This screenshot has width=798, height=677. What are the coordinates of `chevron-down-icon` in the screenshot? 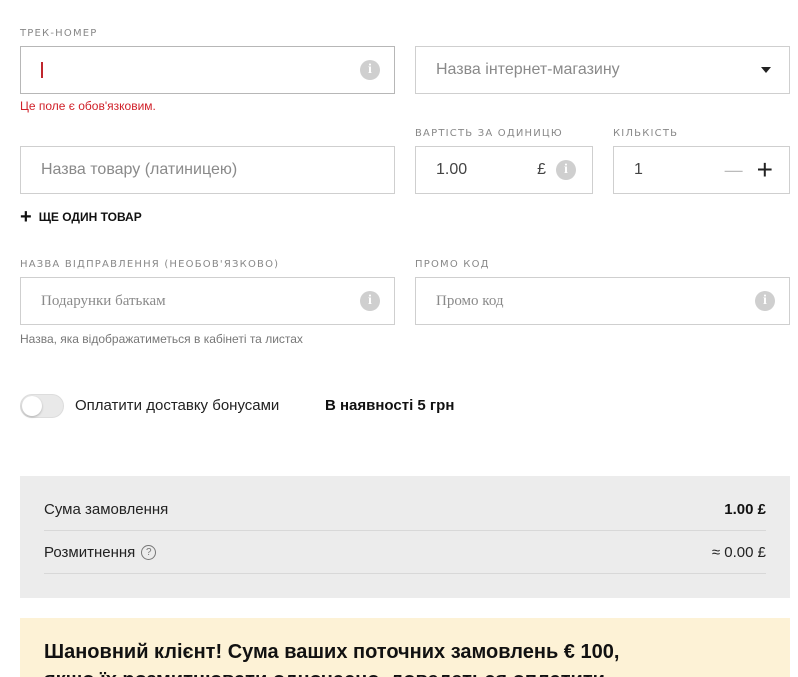 It's located at (766, 70).